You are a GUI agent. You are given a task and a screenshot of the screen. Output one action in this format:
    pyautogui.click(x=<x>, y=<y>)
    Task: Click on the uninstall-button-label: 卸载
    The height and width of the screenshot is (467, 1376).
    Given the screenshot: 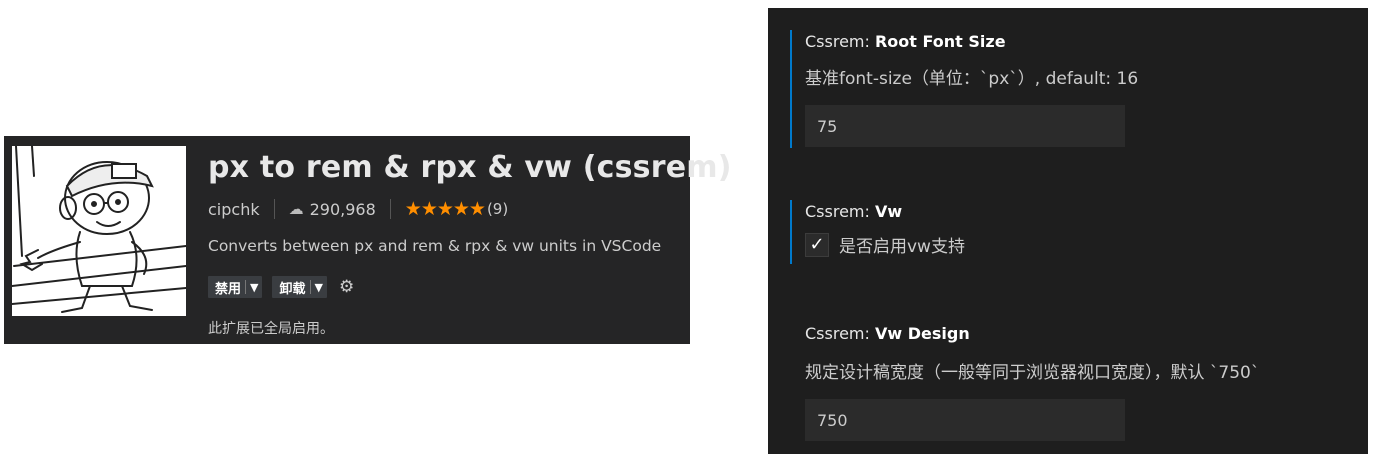 What is the action you would take?
    pyautogui.click(x=292, y=289)
    